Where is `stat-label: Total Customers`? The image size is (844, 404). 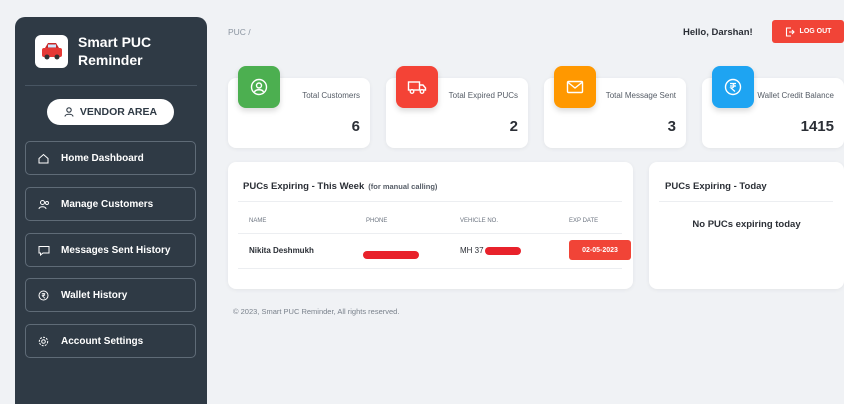 stat-label: Total Customers is located at coordinates (331, 95).